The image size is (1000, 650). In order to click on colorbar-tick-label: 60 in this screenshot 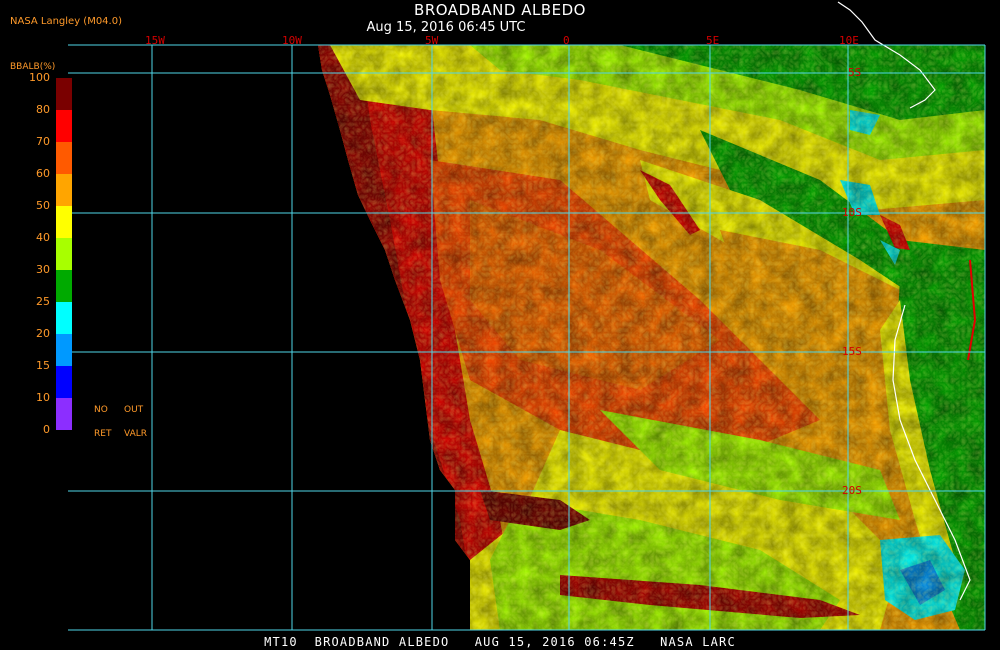, I will do `click(43, 173)`.